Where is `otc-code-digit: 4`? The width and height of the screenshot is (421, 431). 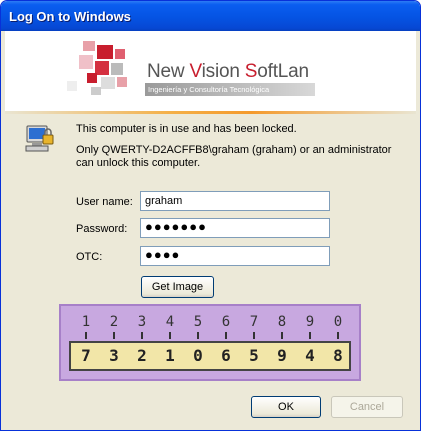
otc-code-digit: 4 is located at coordinates (310, 355).